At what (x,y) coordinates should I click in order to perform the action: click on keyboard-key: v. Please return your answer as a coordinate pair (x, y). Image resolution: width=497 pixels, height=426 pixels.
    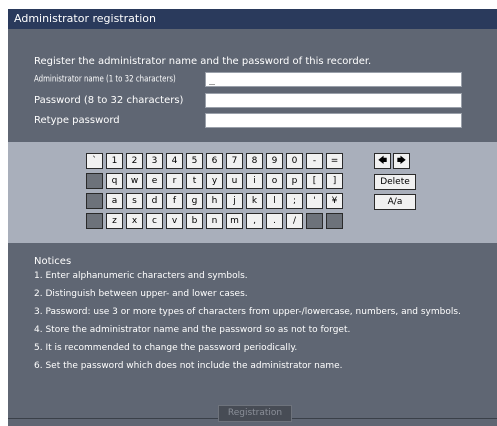
    Looking at the image, I should click on (174, 221).